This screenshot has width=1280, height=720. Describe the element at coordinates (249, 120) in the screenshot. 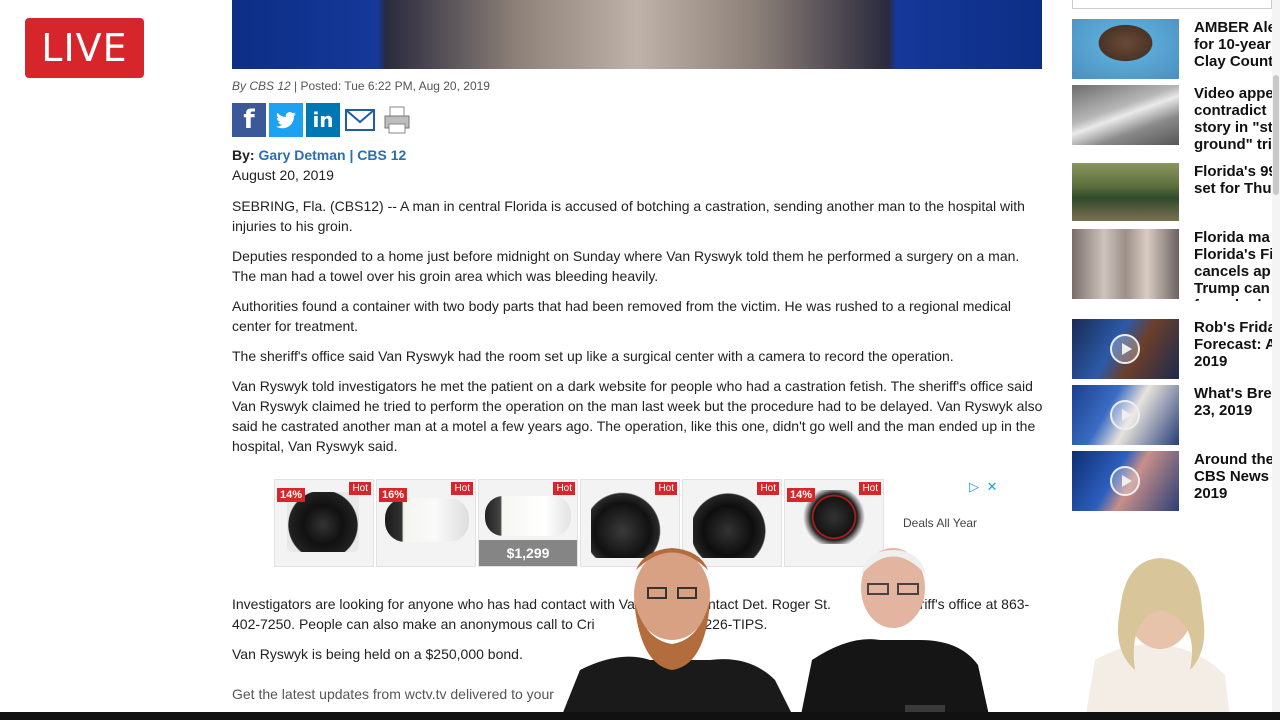

I see `facebook-icon: f` at that location.